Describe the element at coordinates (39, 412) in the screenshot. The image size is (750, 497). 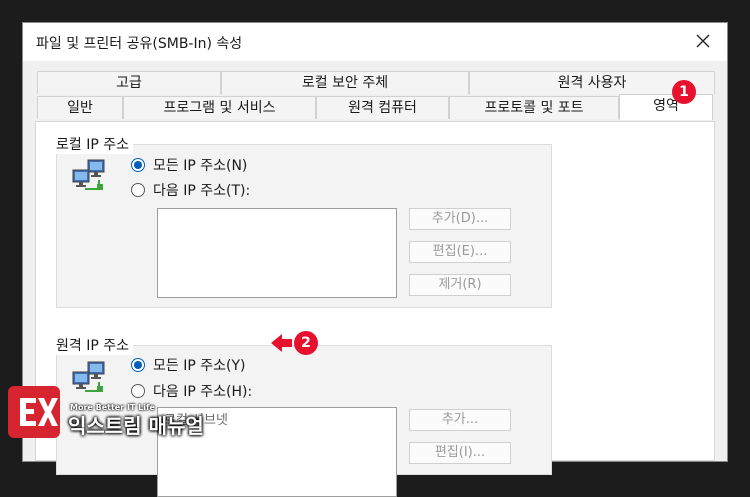
I see `logo-mark-icon` at that location.